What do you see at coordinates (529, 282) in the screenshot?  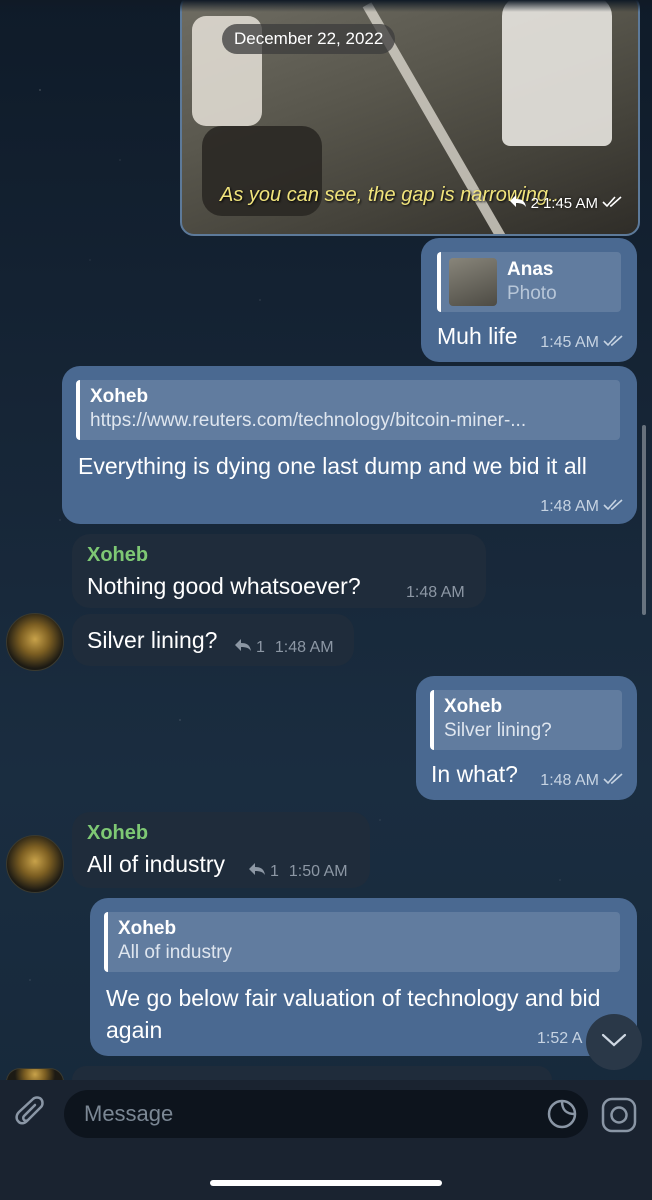 I see `reply-preview: Anas Photo` at bounding box center [529, 282].